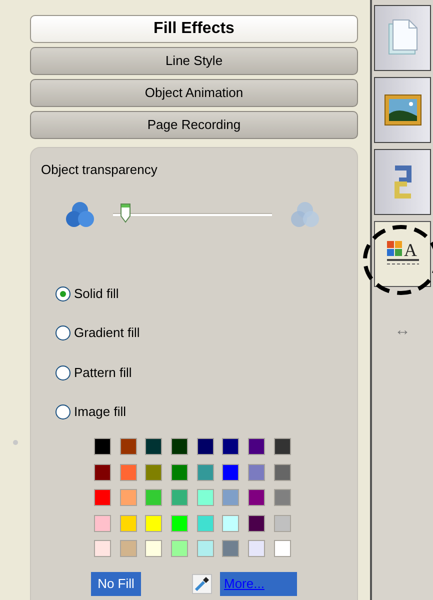 The image size is (433, 600). I want to click on opaque-circles-icon, so click(80, 214).